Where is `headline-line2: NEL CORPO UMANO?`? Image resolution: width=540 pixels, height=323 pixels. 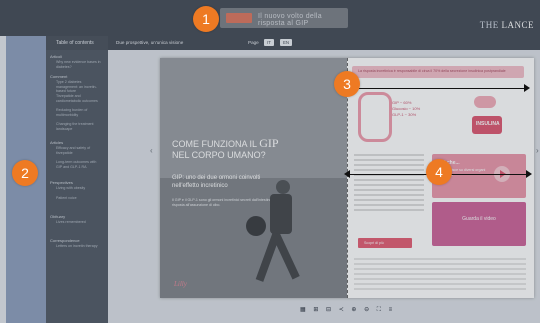
headline-line2: NEL CORPO UMANO? is located at coordinates (219, 155).